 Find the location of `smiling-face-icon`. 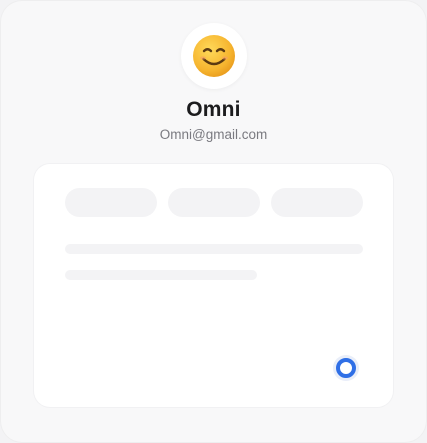

smiling-face-icon is located at coordinates (214, 56).